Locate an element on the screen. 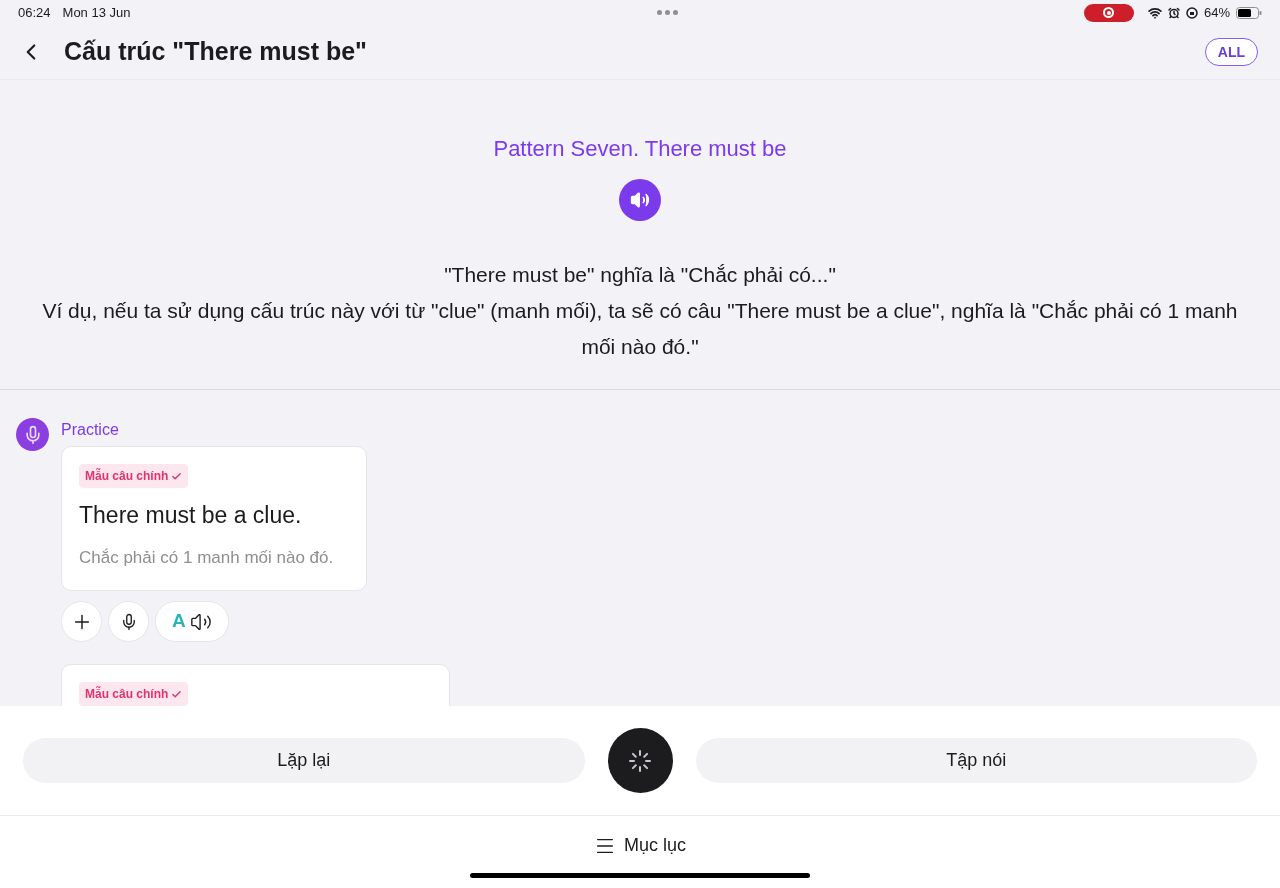 This screenshot has width=1280, height=888. battery-percent: 64% is located at coordinates (1216, 12).